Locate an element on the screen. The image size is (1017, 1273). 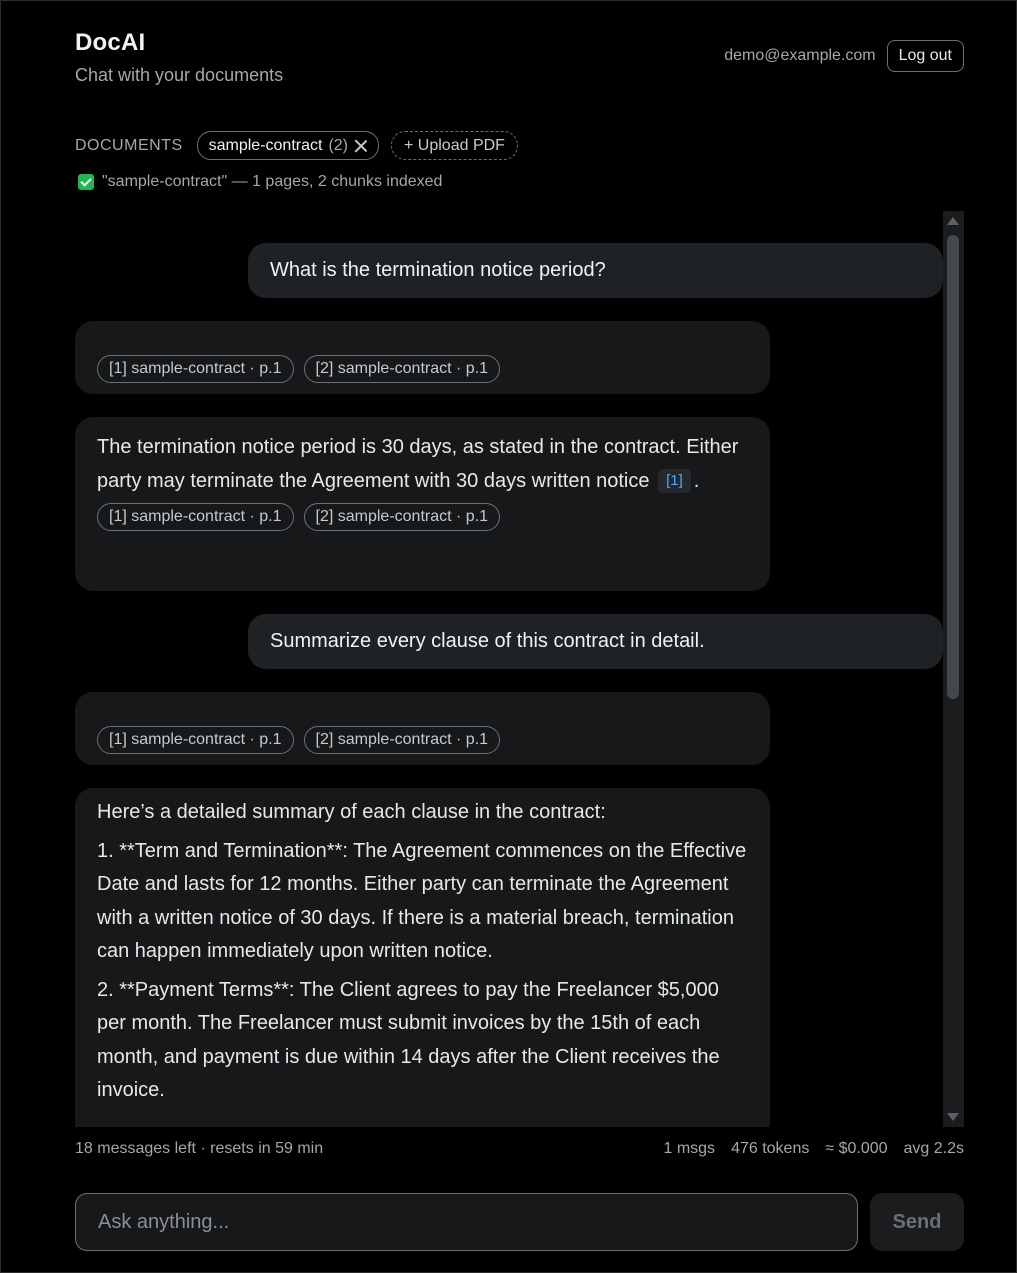
scrollbar-thumb is located at coordinates (953, 467).